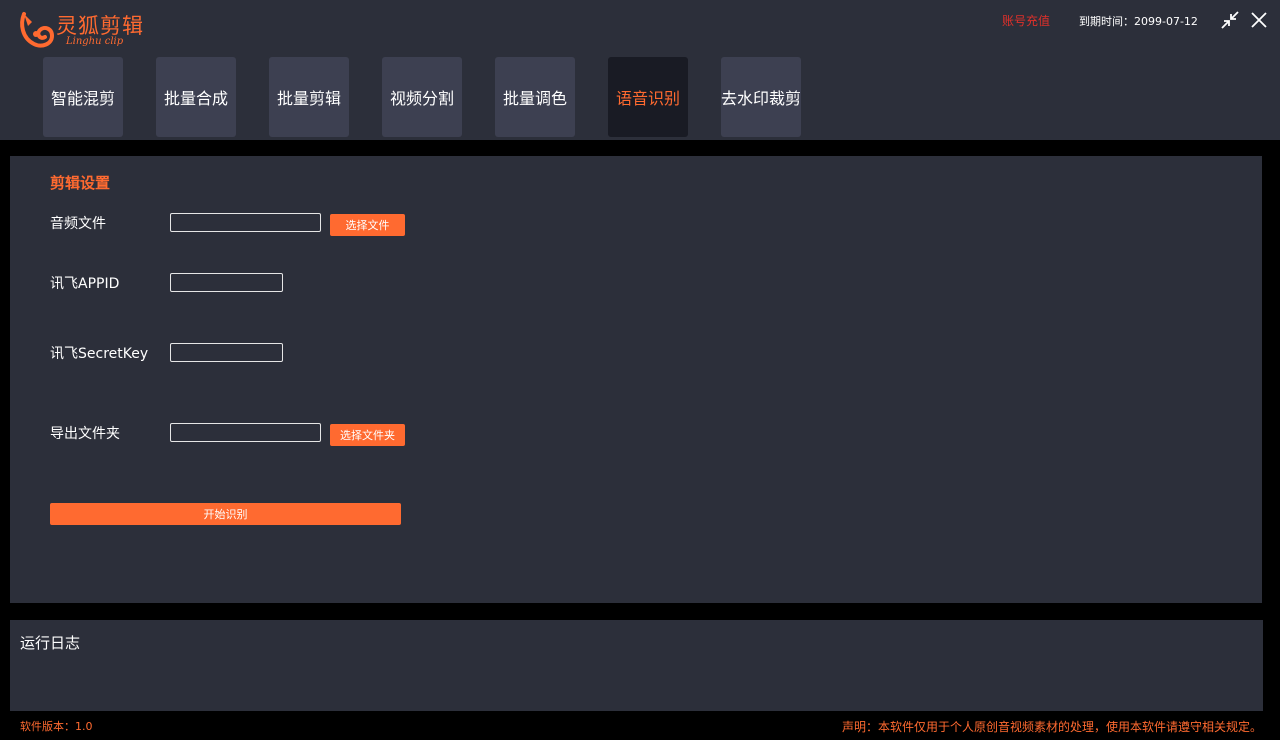  Describe the element at coordinates (636, 665) in the screenshot. I see `log-panel: 运行日志` at that location.